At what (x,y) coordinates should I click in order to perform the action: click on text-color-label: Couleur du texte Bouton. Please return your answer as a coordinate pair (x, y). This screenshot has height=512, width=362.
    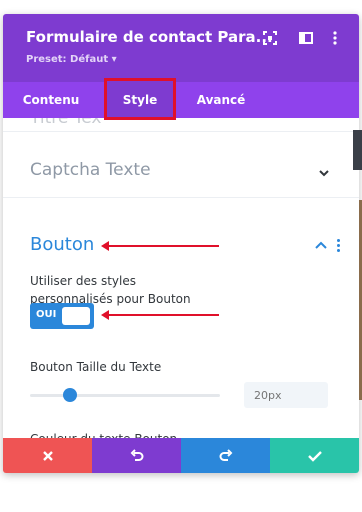
    Looking at the image, I should click on (103, 434).